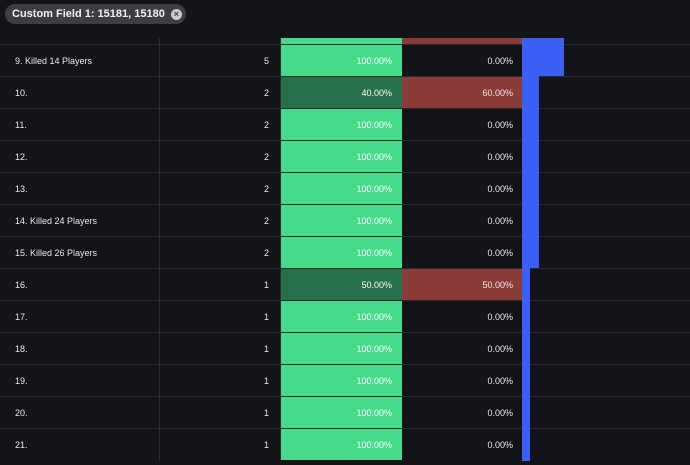 This screenshot has width=690, height=465. I want to click on table-row: 11. 2 100.00% 0.00%, so click(345, 124).